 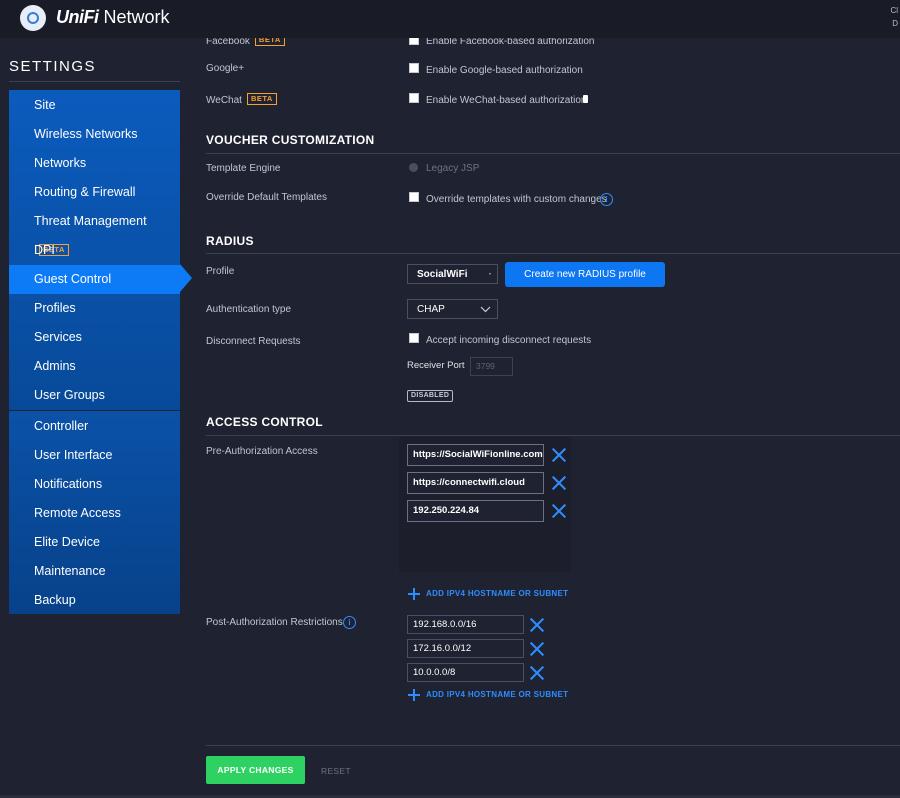 What do you see at coordinates (413, 167) in the screenshot?
I see `template-engine-radio` at bounding box center [413, 167].